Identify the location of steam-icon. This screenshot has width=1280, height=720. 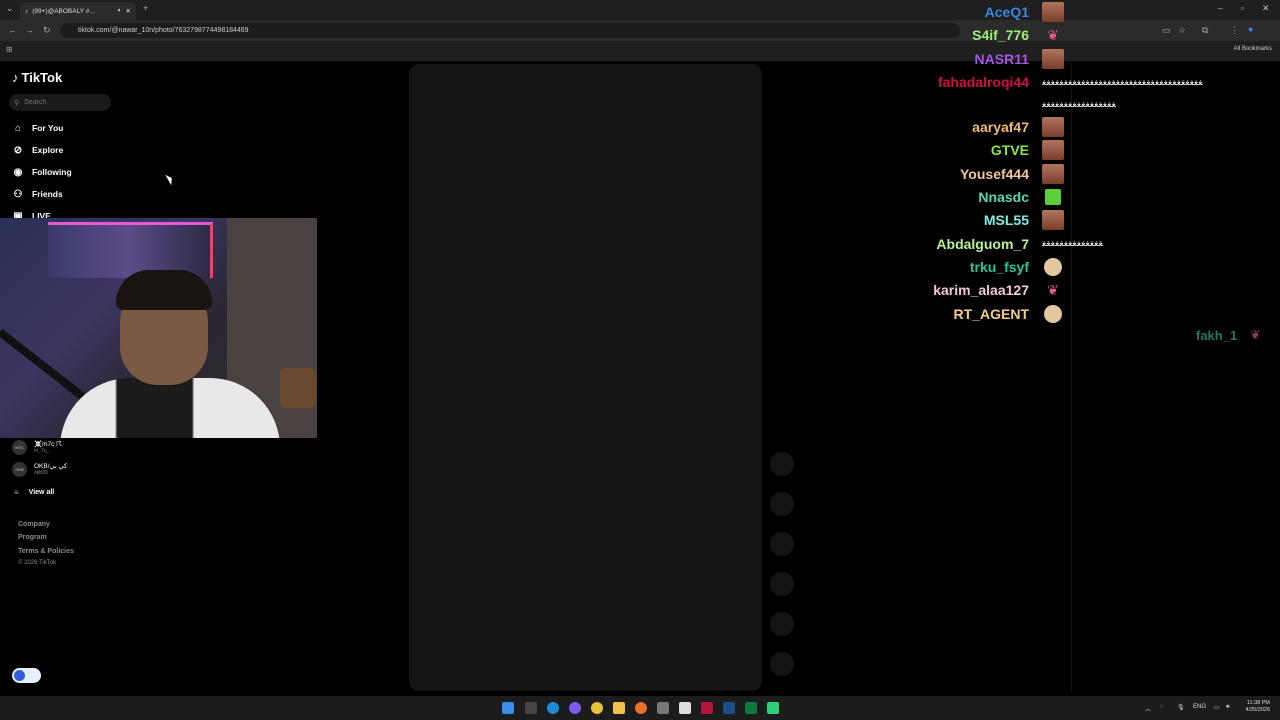
(729, 708).